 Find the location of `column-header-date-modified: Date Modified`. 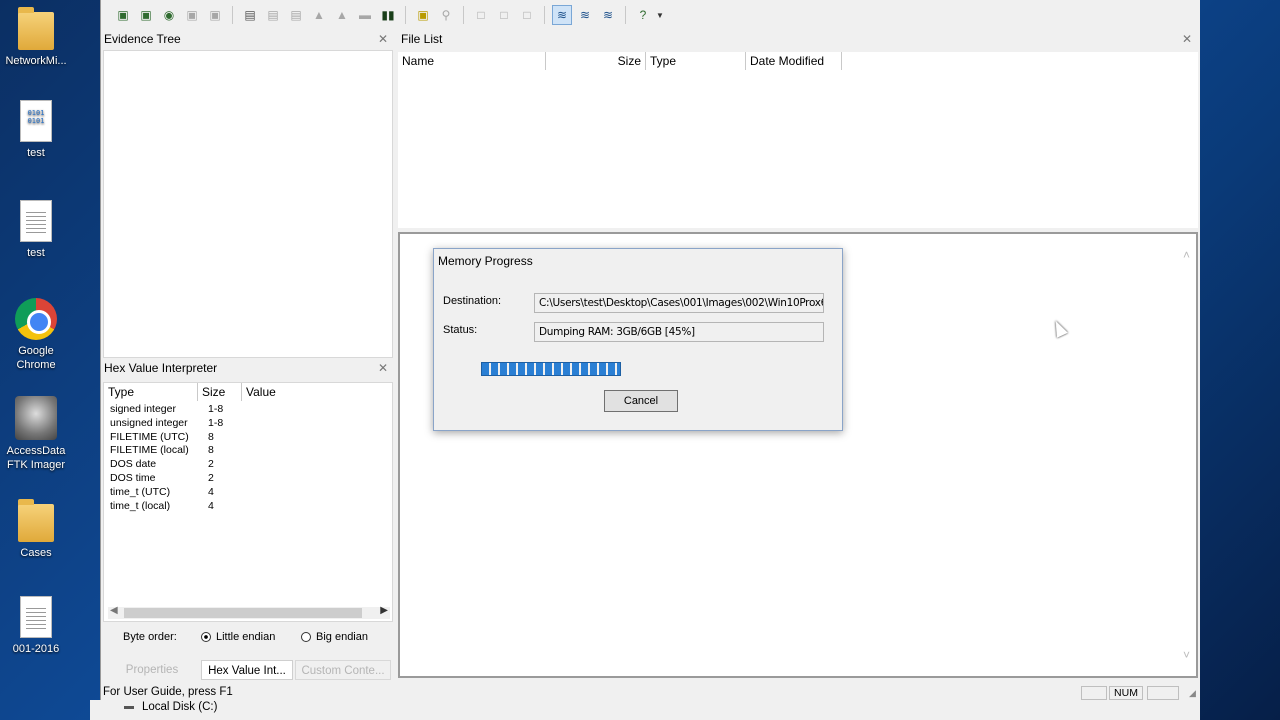

column-header-date-modified: Date Modified is located at coordinates (794, 61).